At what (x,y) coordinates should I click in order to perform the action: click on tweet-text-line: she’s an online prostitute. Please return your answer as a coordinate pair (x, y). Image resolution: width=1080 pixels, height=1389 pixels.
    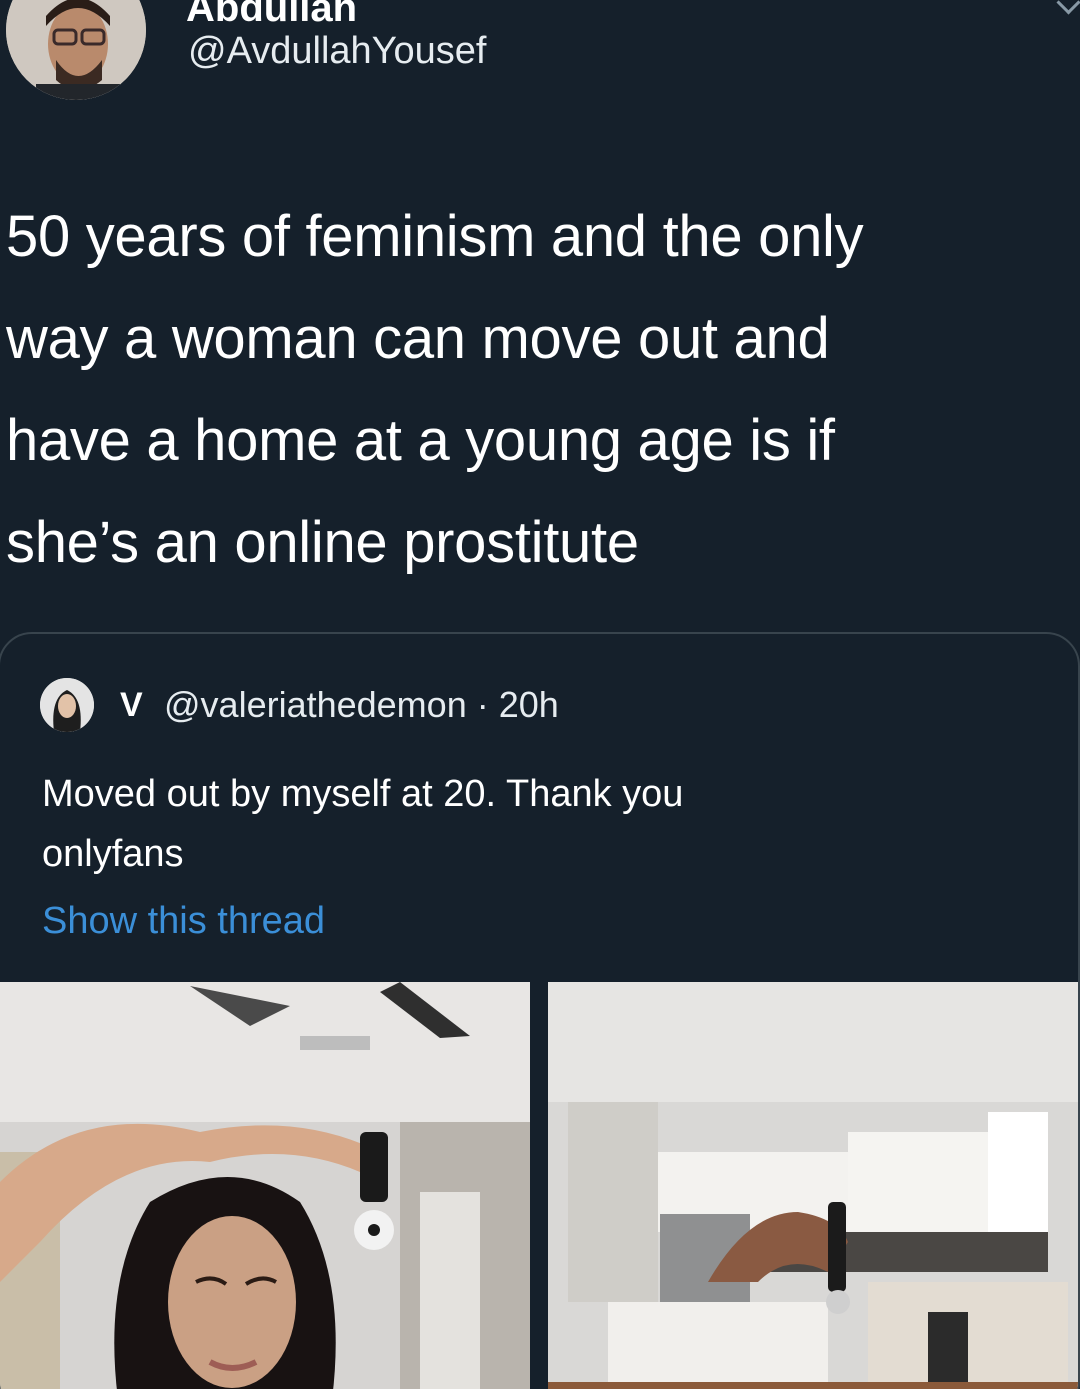
    Looking at the image, I should click on (322, 542).